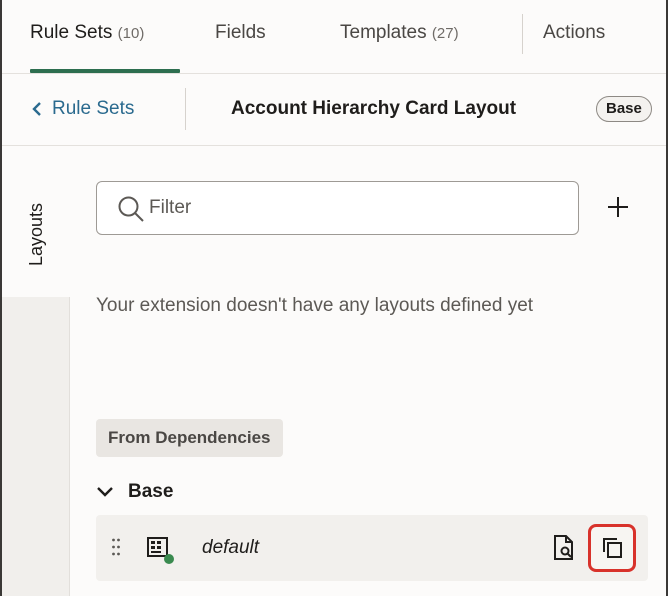 This screenshot has height=596, width=668. I want to click on back-to-rule-sets-link: Rule Sets, so click(83, 109).